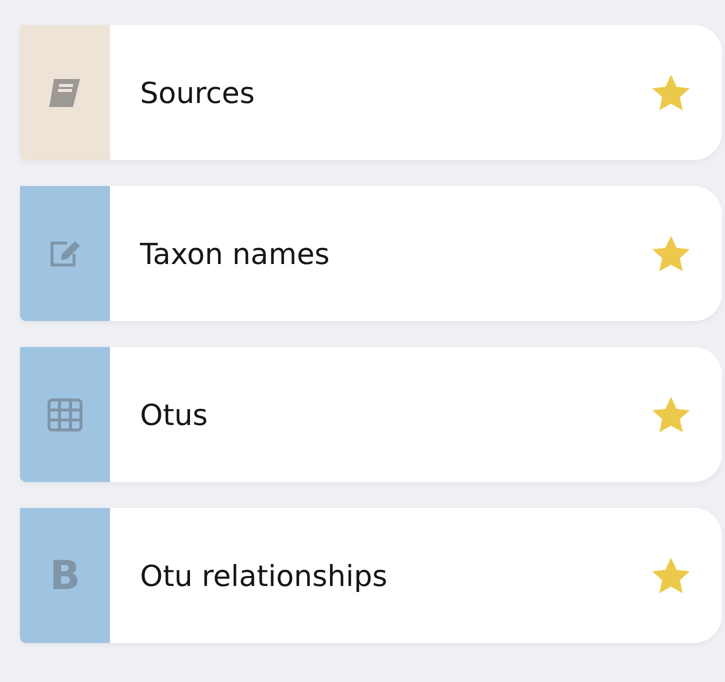 The image size is (725, 682). Describe the element at coordinates (198, 93) in the screenshot. I see `card-label: Sources` at that location.